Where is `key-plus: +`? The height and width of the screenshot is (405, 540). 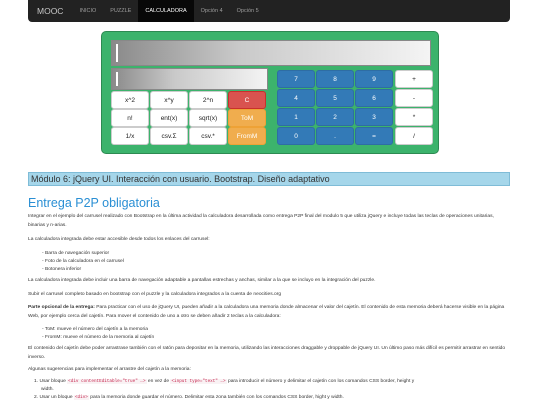
key-plus: + is located at coordinates (414, 79).